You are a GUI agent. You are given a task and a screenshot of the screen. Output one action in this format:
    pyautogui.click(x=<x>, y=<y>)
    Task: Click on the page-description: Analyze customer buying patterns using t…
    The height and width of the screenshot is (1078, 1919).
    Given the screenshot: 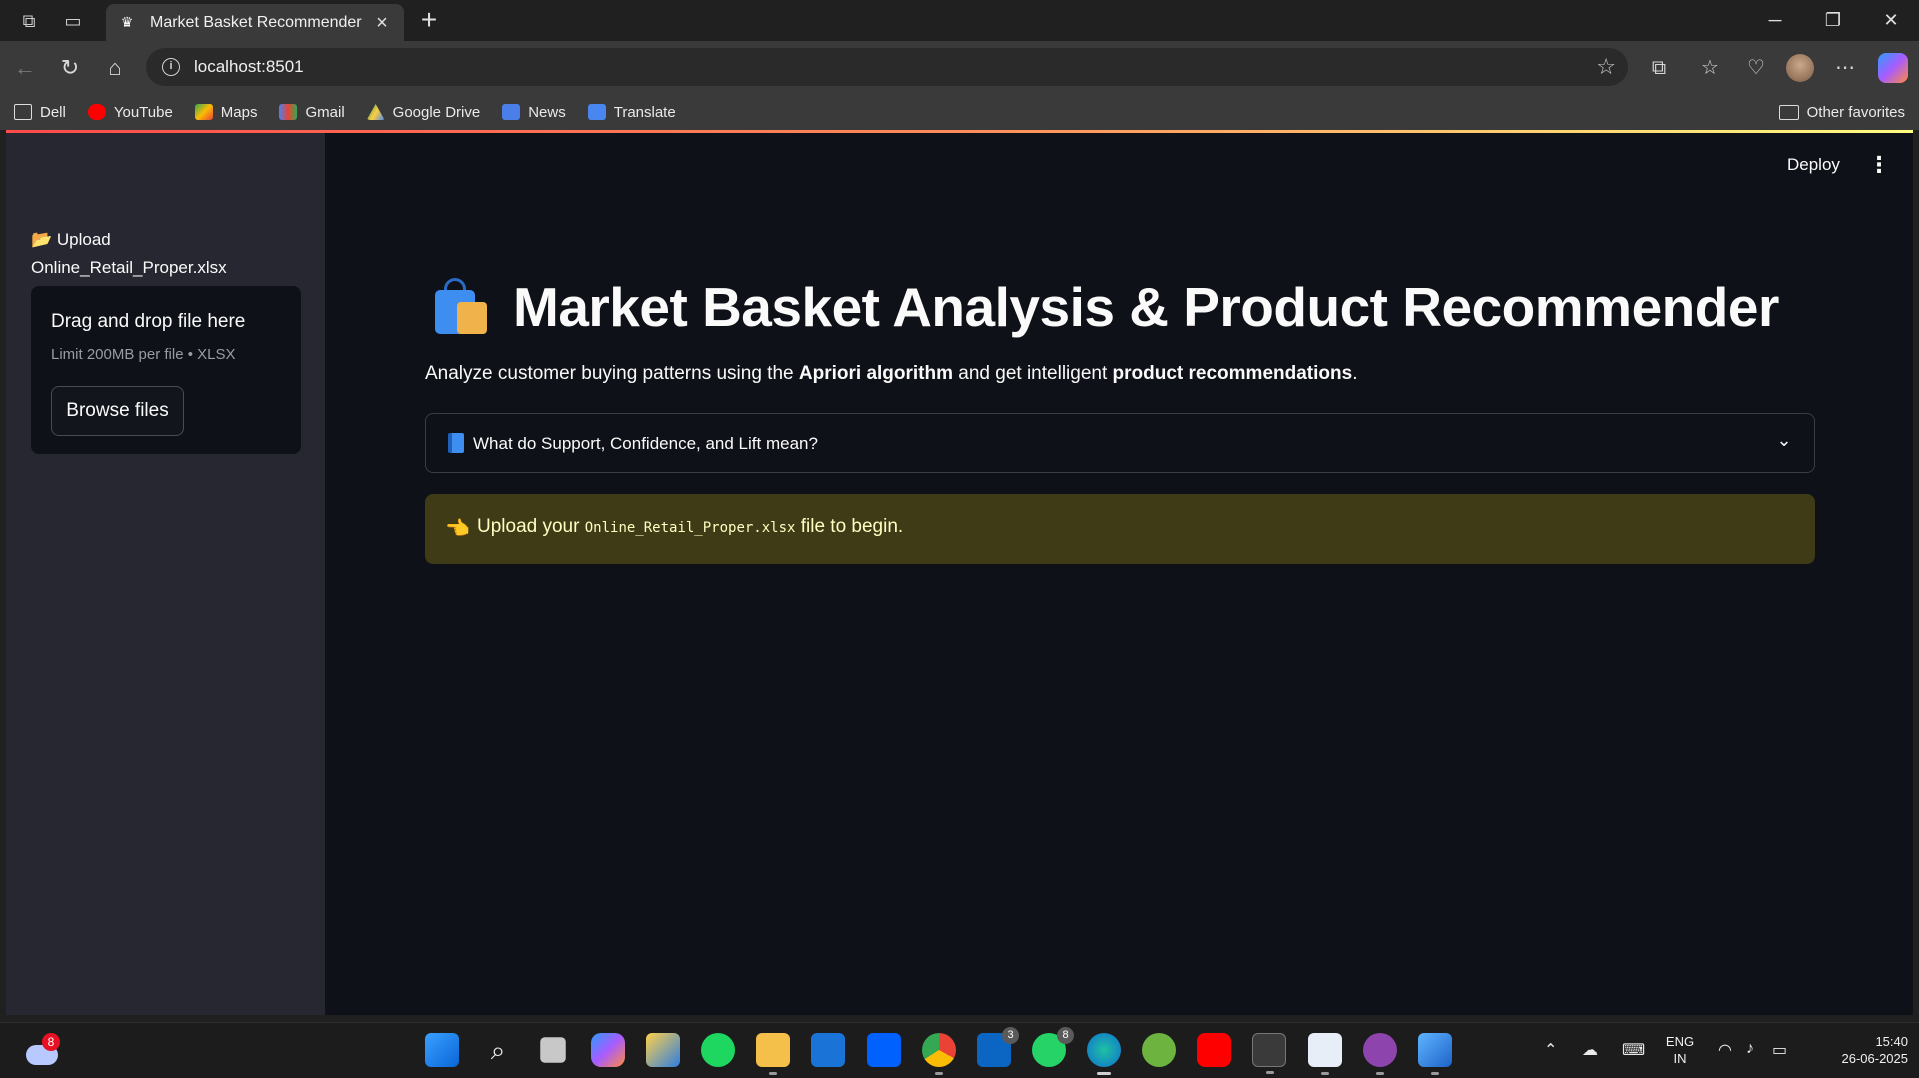 What is the action you would take?
    pyautogui.click(x=891, y=373)
    